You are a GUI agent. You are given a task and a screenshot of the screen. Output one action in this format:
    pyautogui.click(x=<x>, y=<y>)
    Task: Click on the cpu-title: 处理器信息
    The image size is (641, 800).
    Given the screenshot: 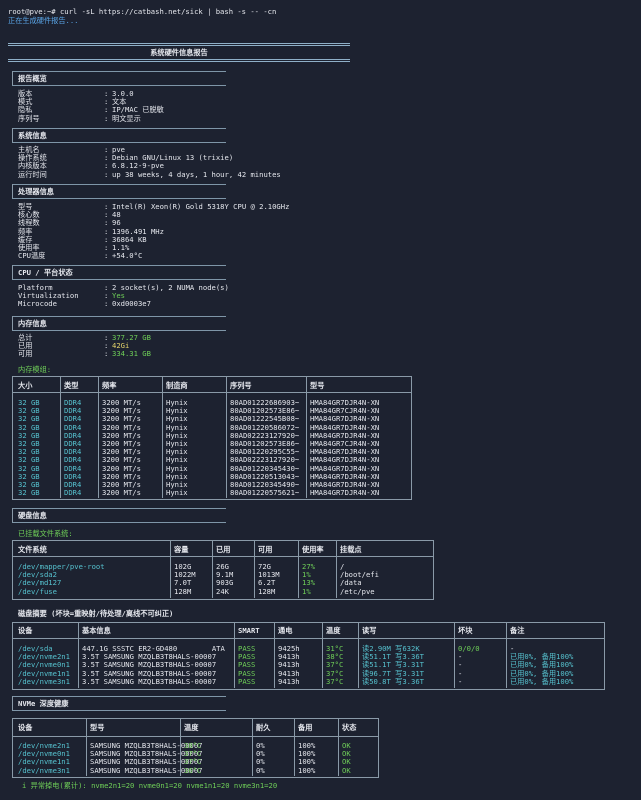 What is the action you would take?
    pyautogui.click(x=36, y=191)
    